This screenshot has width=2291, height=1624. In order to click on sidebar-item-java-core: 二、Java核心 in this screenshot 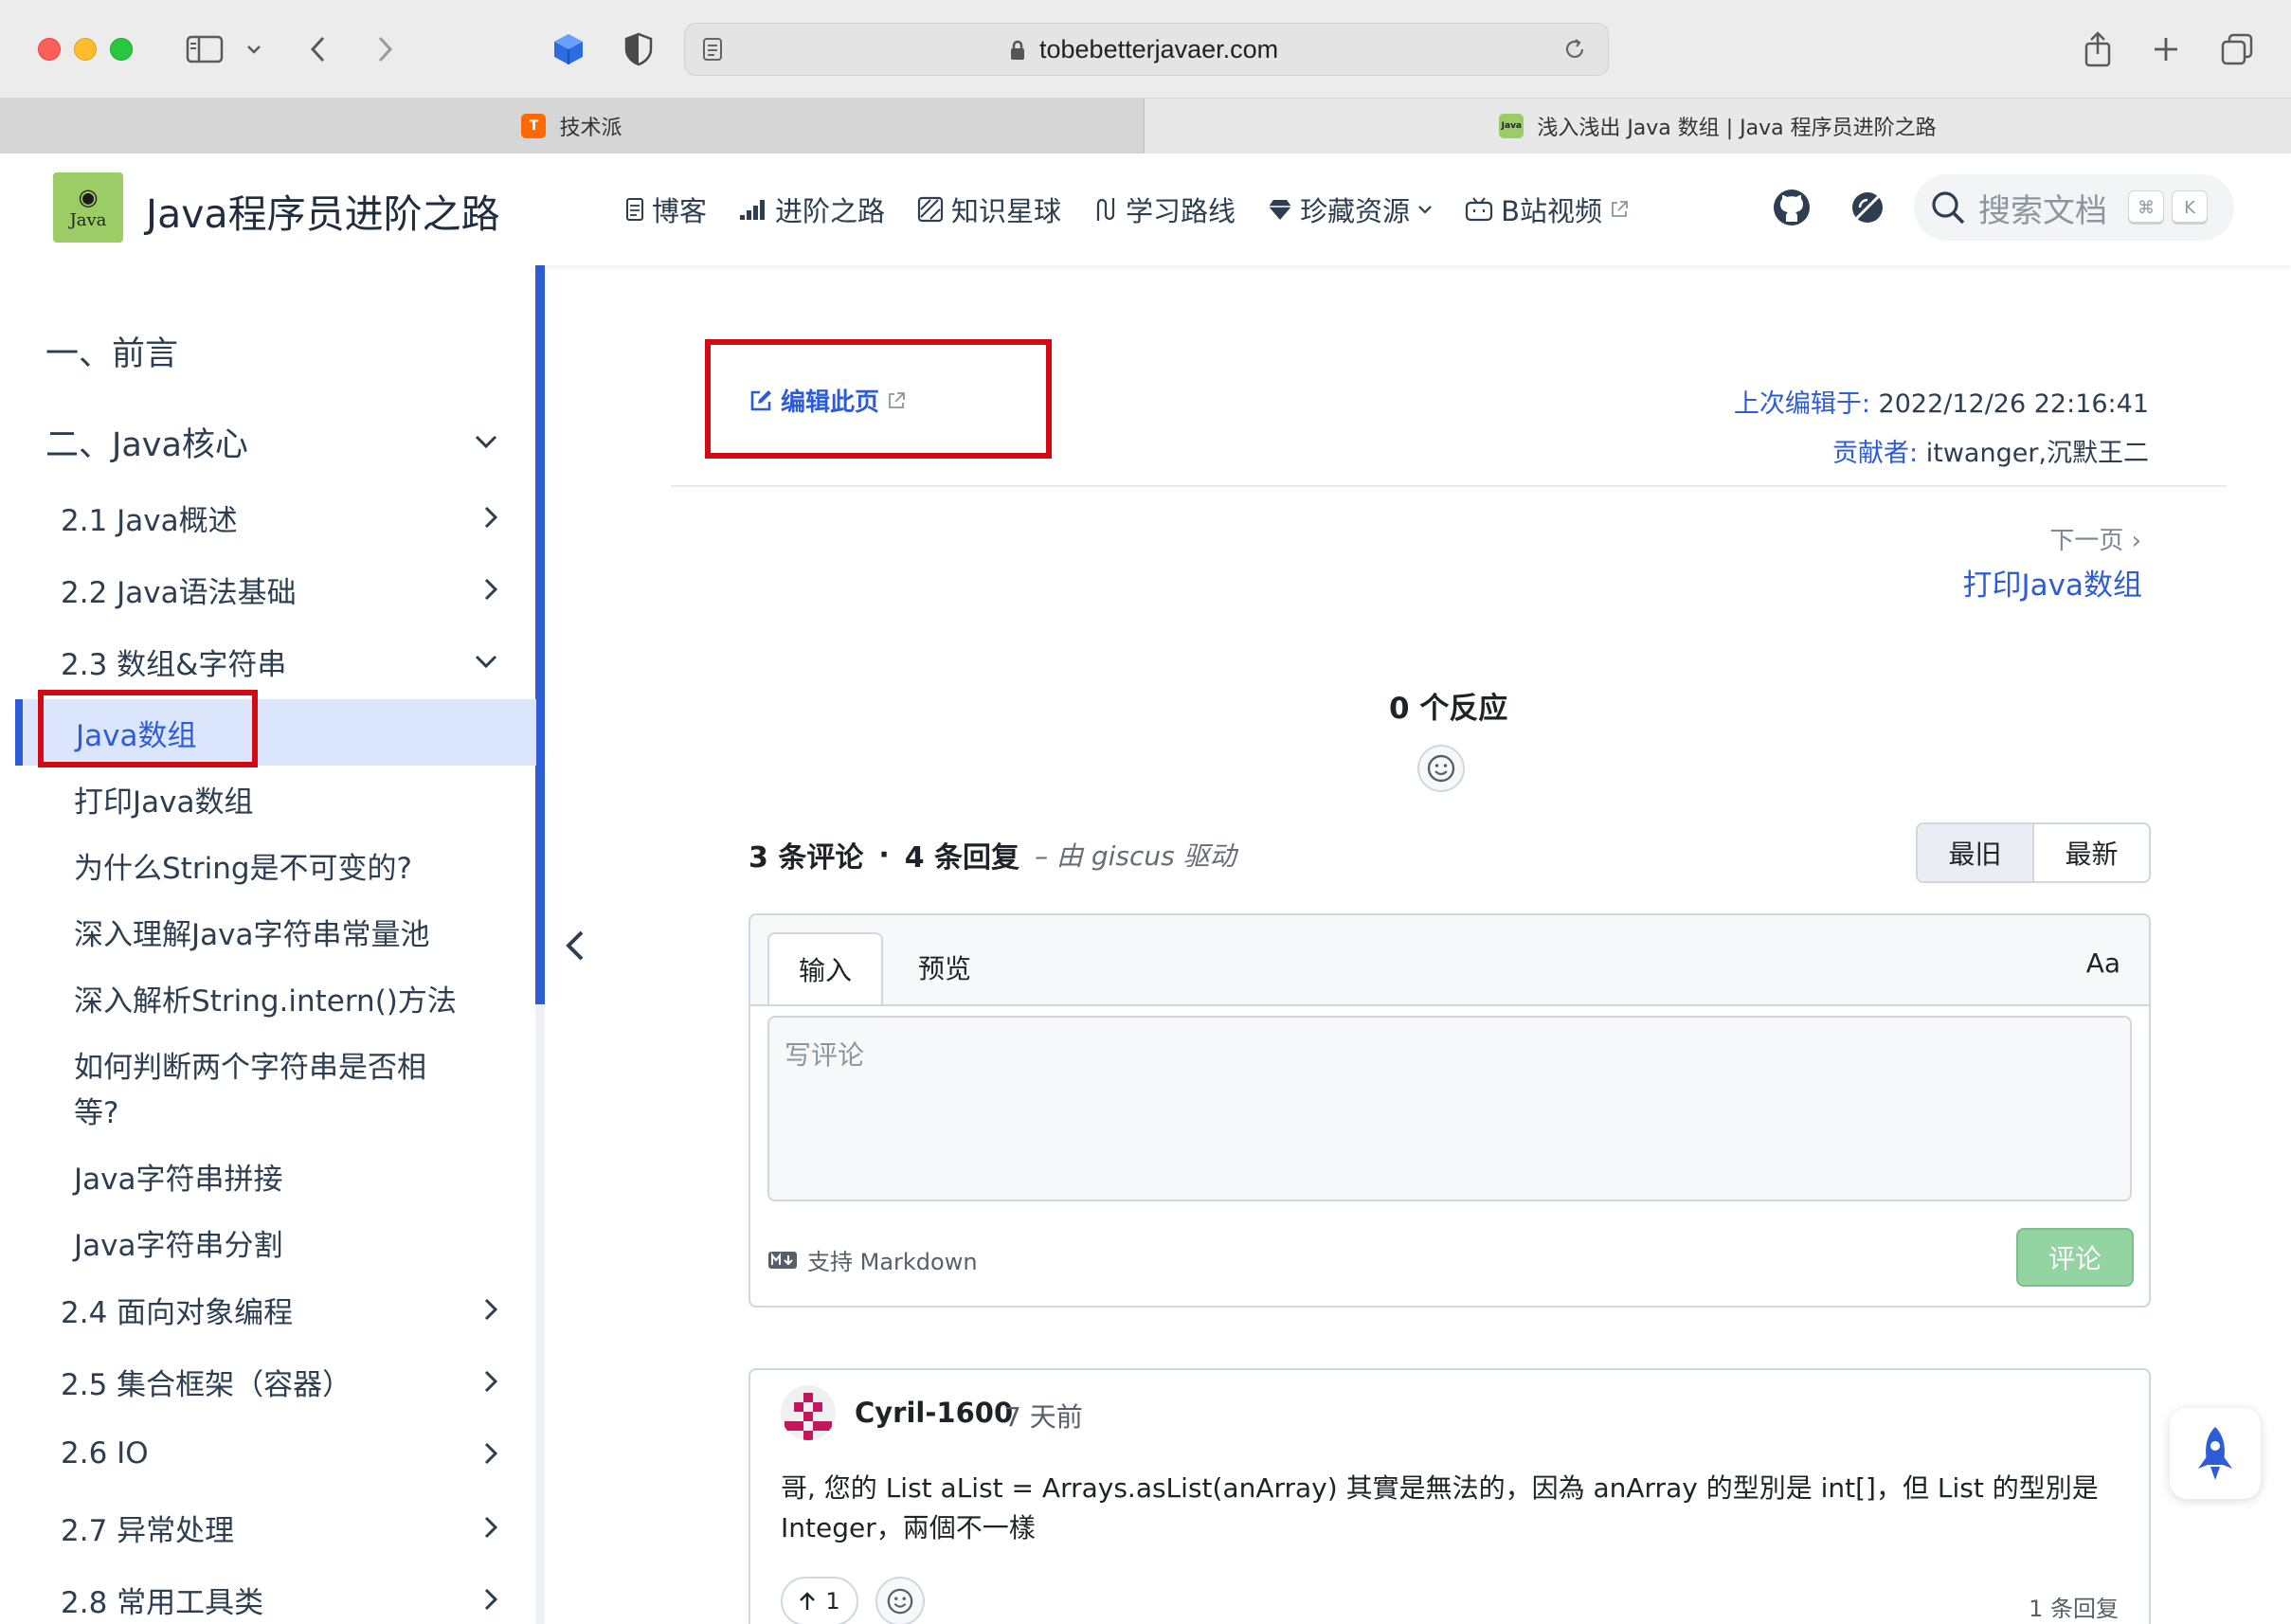, I will do `click(268, 442)`.